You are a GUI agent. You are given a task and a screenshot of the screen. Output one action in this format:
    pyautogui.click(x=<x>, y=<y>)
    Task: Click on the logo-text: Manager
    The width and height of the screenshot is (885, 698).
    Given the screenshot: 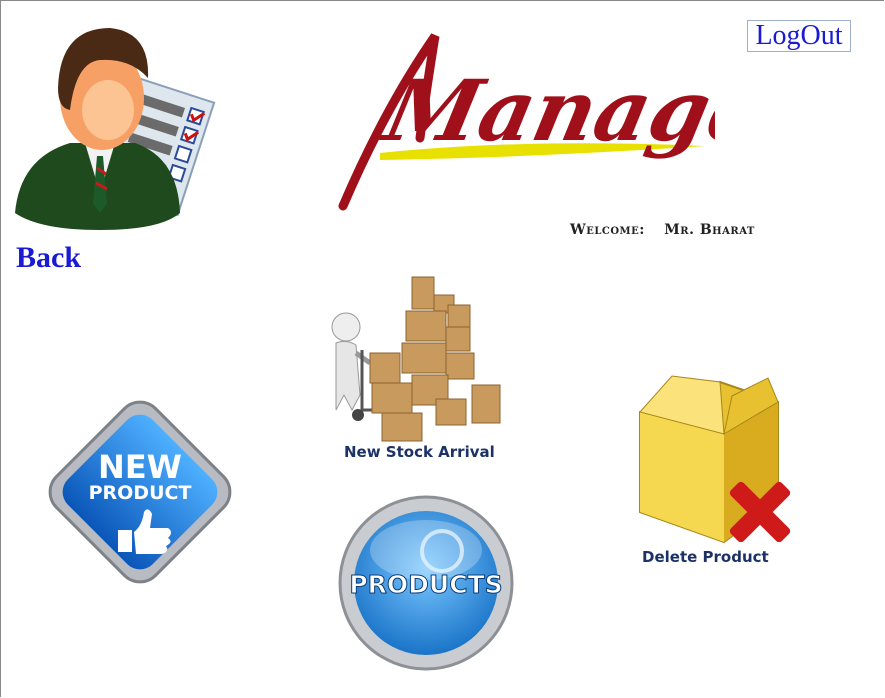 What is the action you would take?
    pyautogui.click(x=544, y=111)
    